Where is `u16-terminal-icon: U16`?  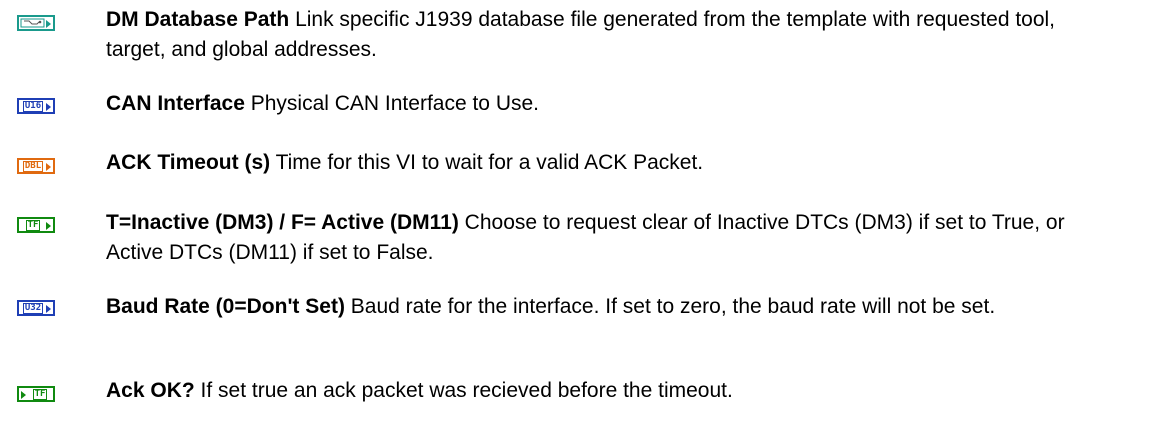 u16-terminal-icon: U16 is located at coordinates (36, 106).